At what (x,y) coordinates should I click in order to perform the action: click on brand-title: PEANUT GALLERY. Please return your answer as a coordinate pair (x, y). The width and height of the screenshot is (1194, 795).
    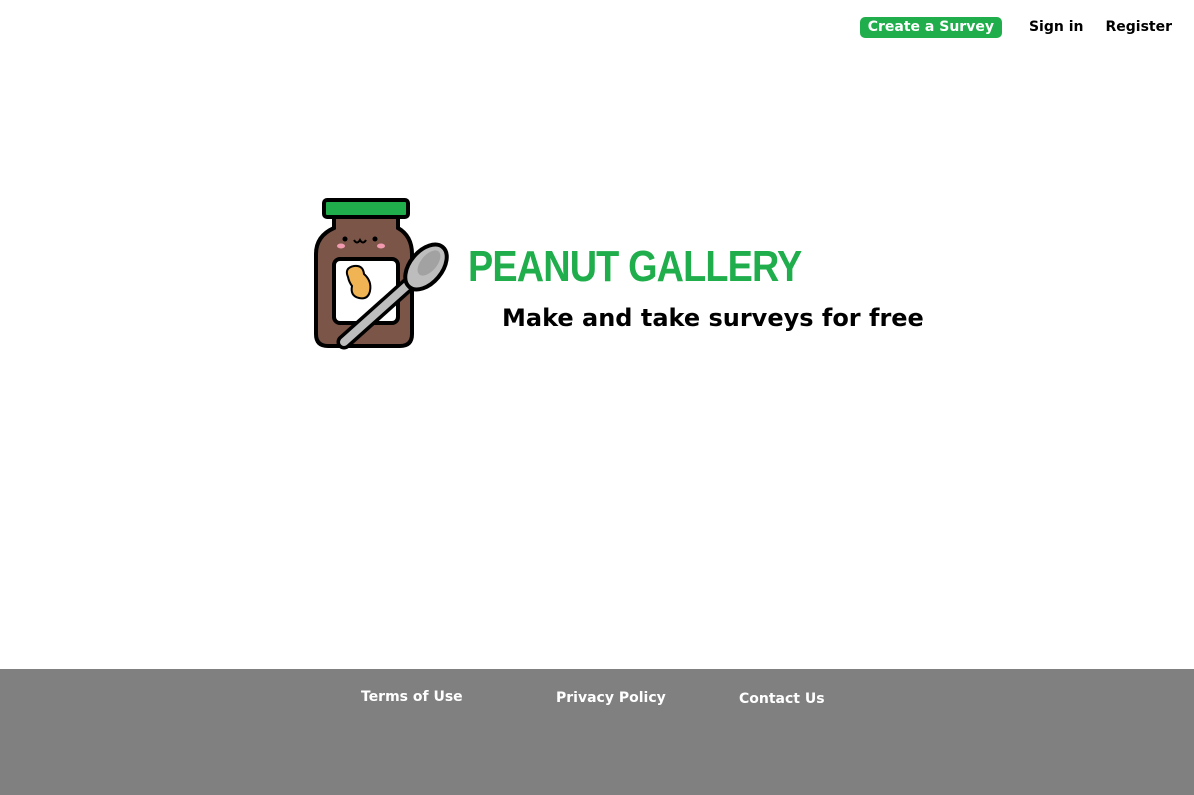
    Looking at the image, I should click on (635, 266).